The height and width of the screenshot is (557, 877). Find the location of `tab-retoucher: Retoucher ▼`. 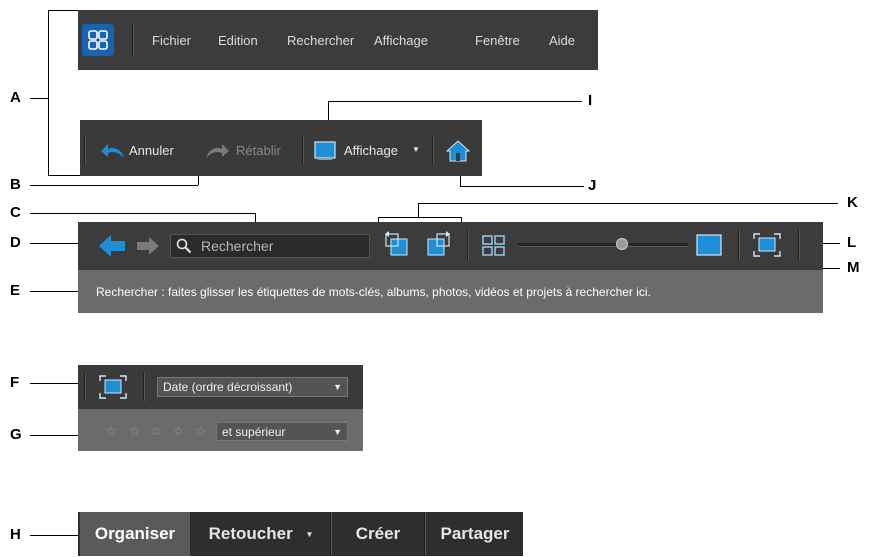

tab-retoucher: Retoucher ▼ is located at coordinates (261, 534).